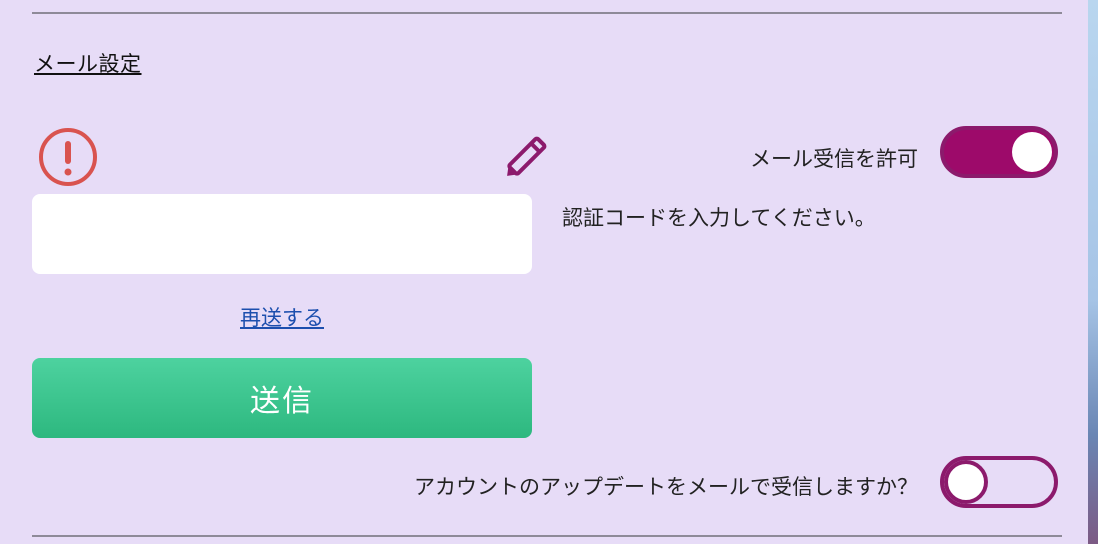  I want to click on bottom-divider, so click(547, 536).